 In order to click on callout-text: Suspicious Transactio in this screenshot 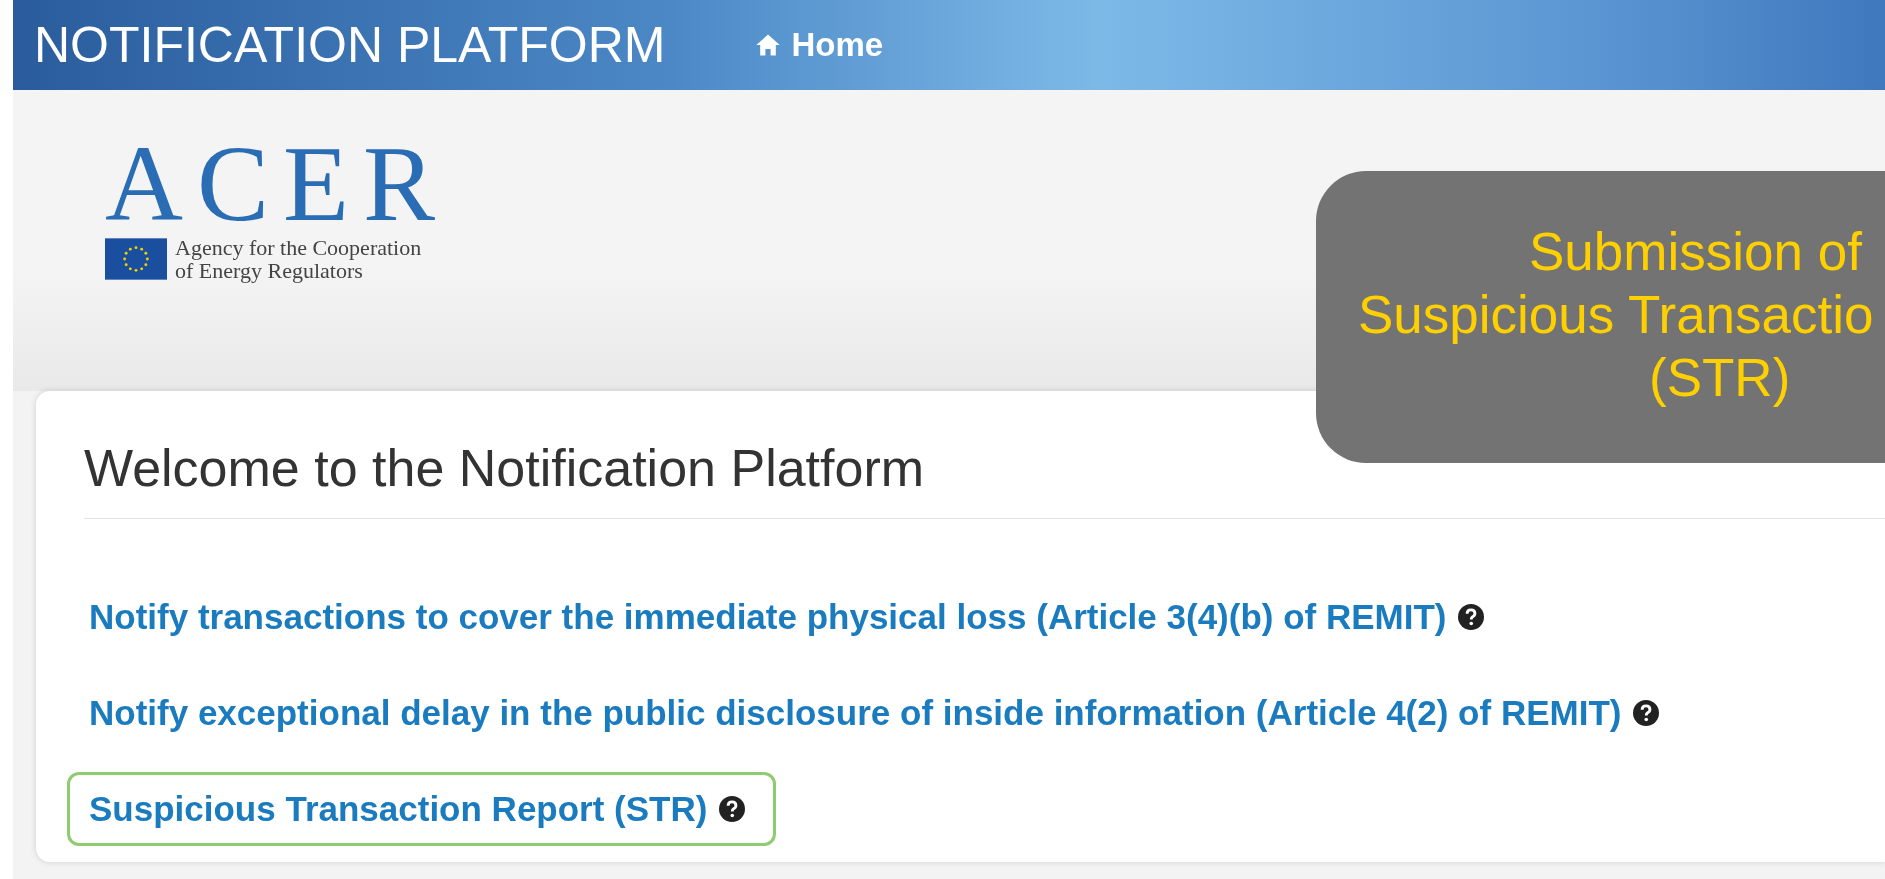, I will do `click(1616, 315)`.